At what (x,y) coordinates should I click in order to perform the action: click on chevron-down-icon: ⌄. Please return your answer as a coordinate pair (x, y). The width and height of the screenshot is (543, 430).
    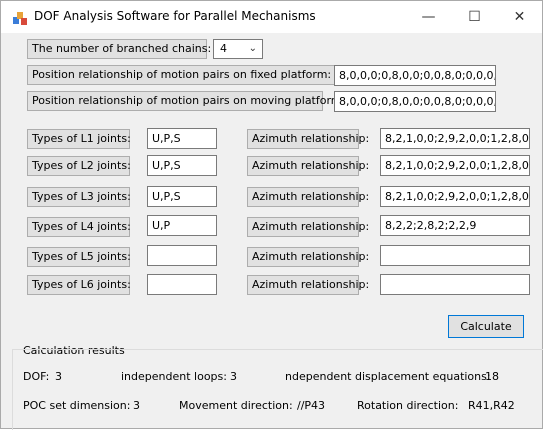
    Looking at the image, I should click on (252, 48).